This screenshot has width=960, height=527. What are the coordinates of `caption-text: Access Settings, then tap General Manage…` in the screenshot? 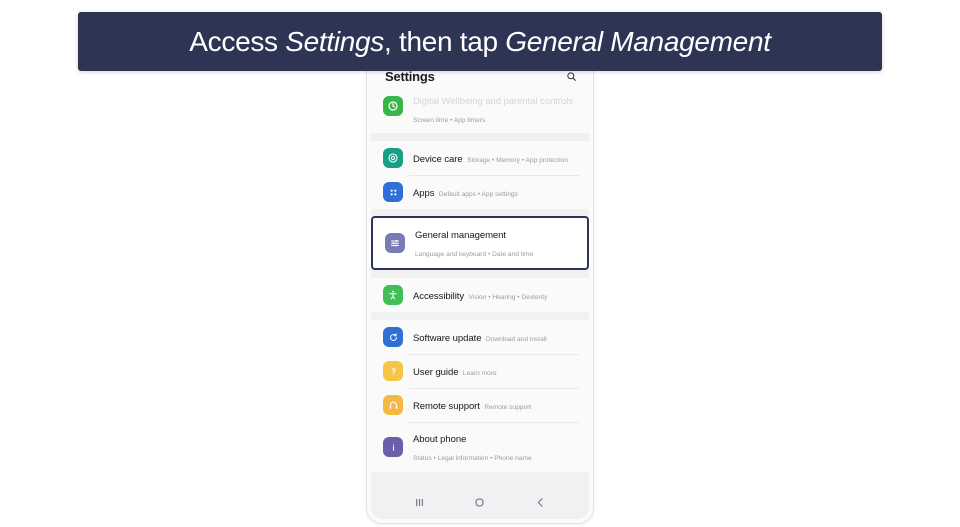 It's located at (480, 41).